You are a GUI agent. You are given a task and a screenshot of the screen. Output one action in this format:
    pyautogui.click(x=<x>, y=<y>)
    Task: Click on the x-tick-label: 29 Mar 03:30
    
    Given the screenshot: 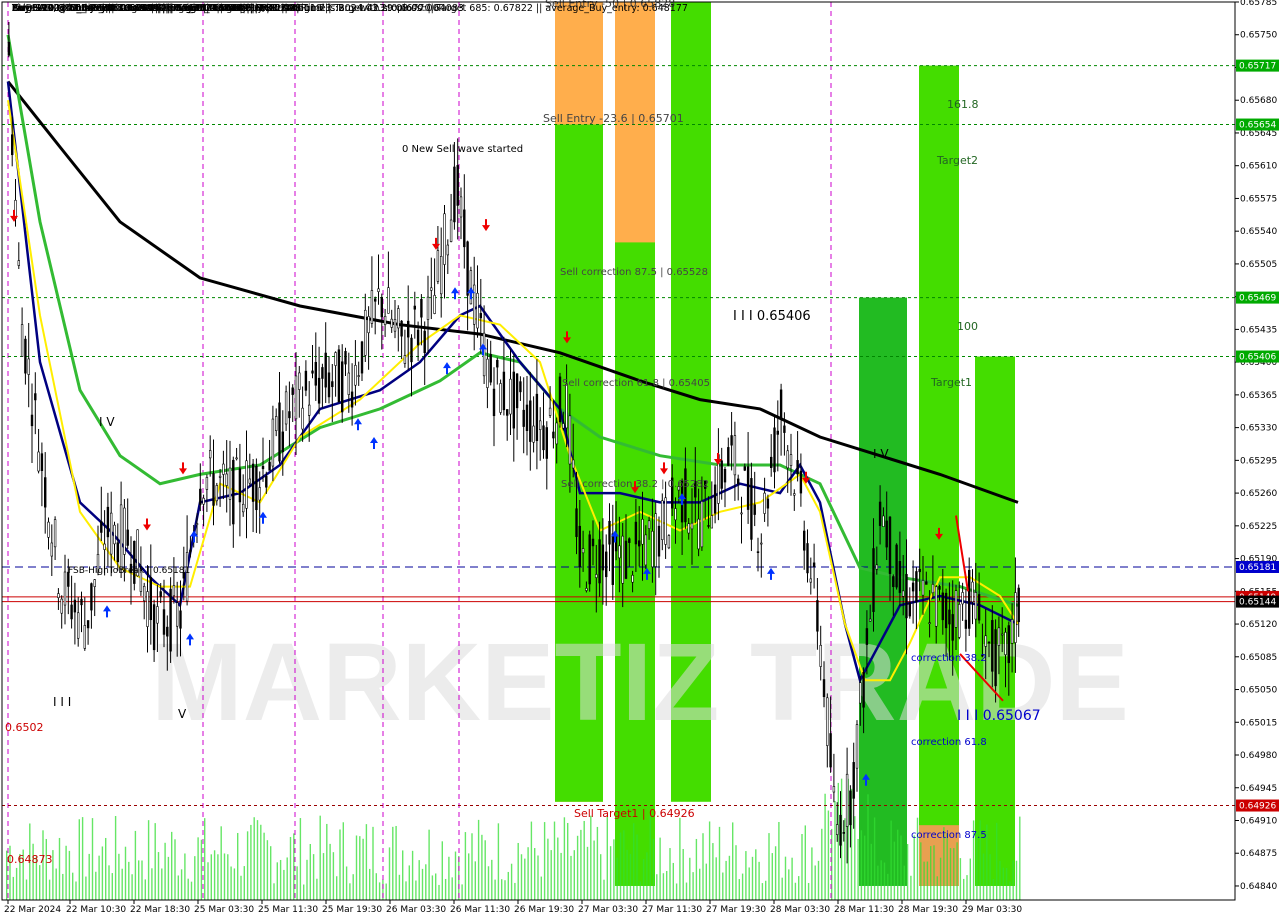 What is the action you would take?
    pyautogui.click(x=992, y=910)
    